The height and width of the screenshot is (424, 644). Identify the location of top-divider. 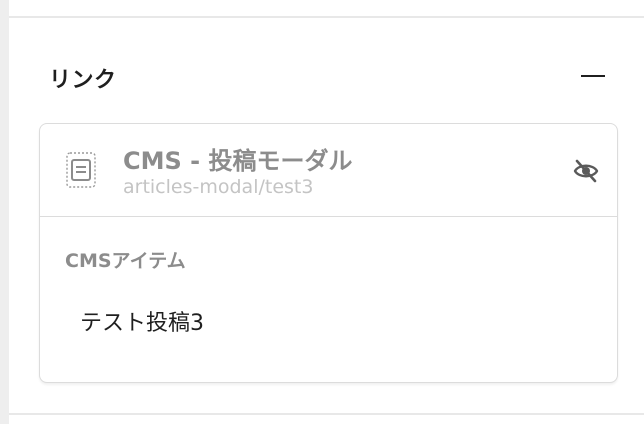
(326, 17).